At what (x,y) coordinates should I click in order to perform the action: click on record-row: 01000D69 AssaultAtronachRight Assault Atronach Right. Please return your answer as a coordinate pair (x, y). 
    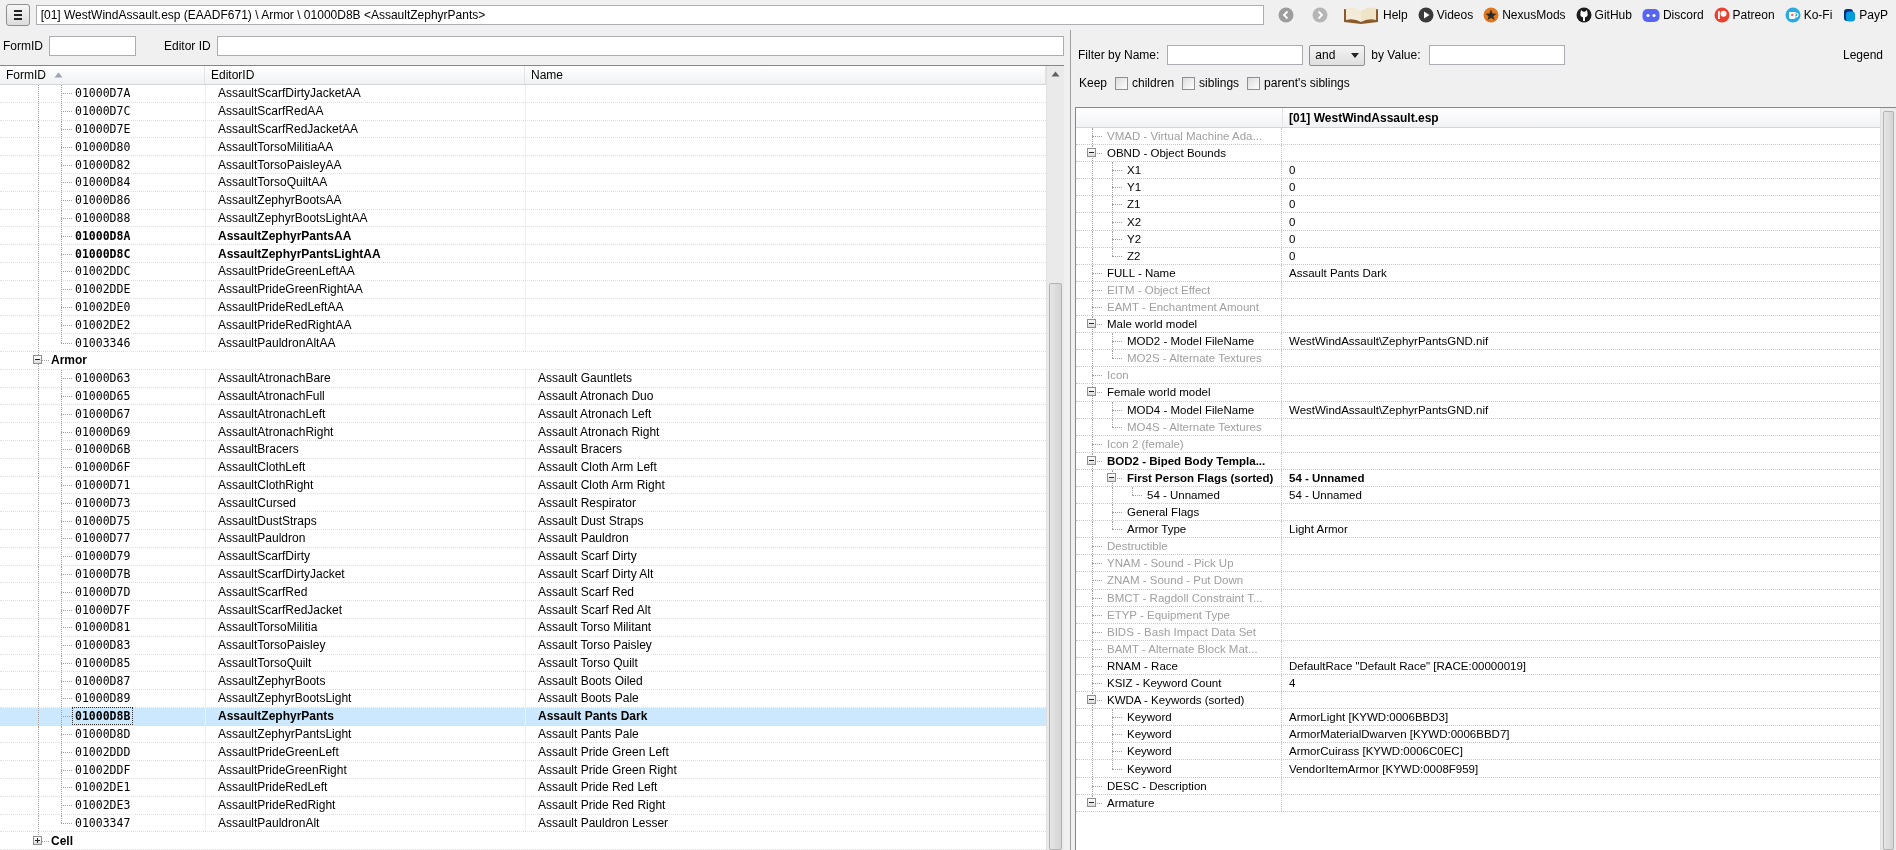
    Looking at the image, I should click on (523, 432).